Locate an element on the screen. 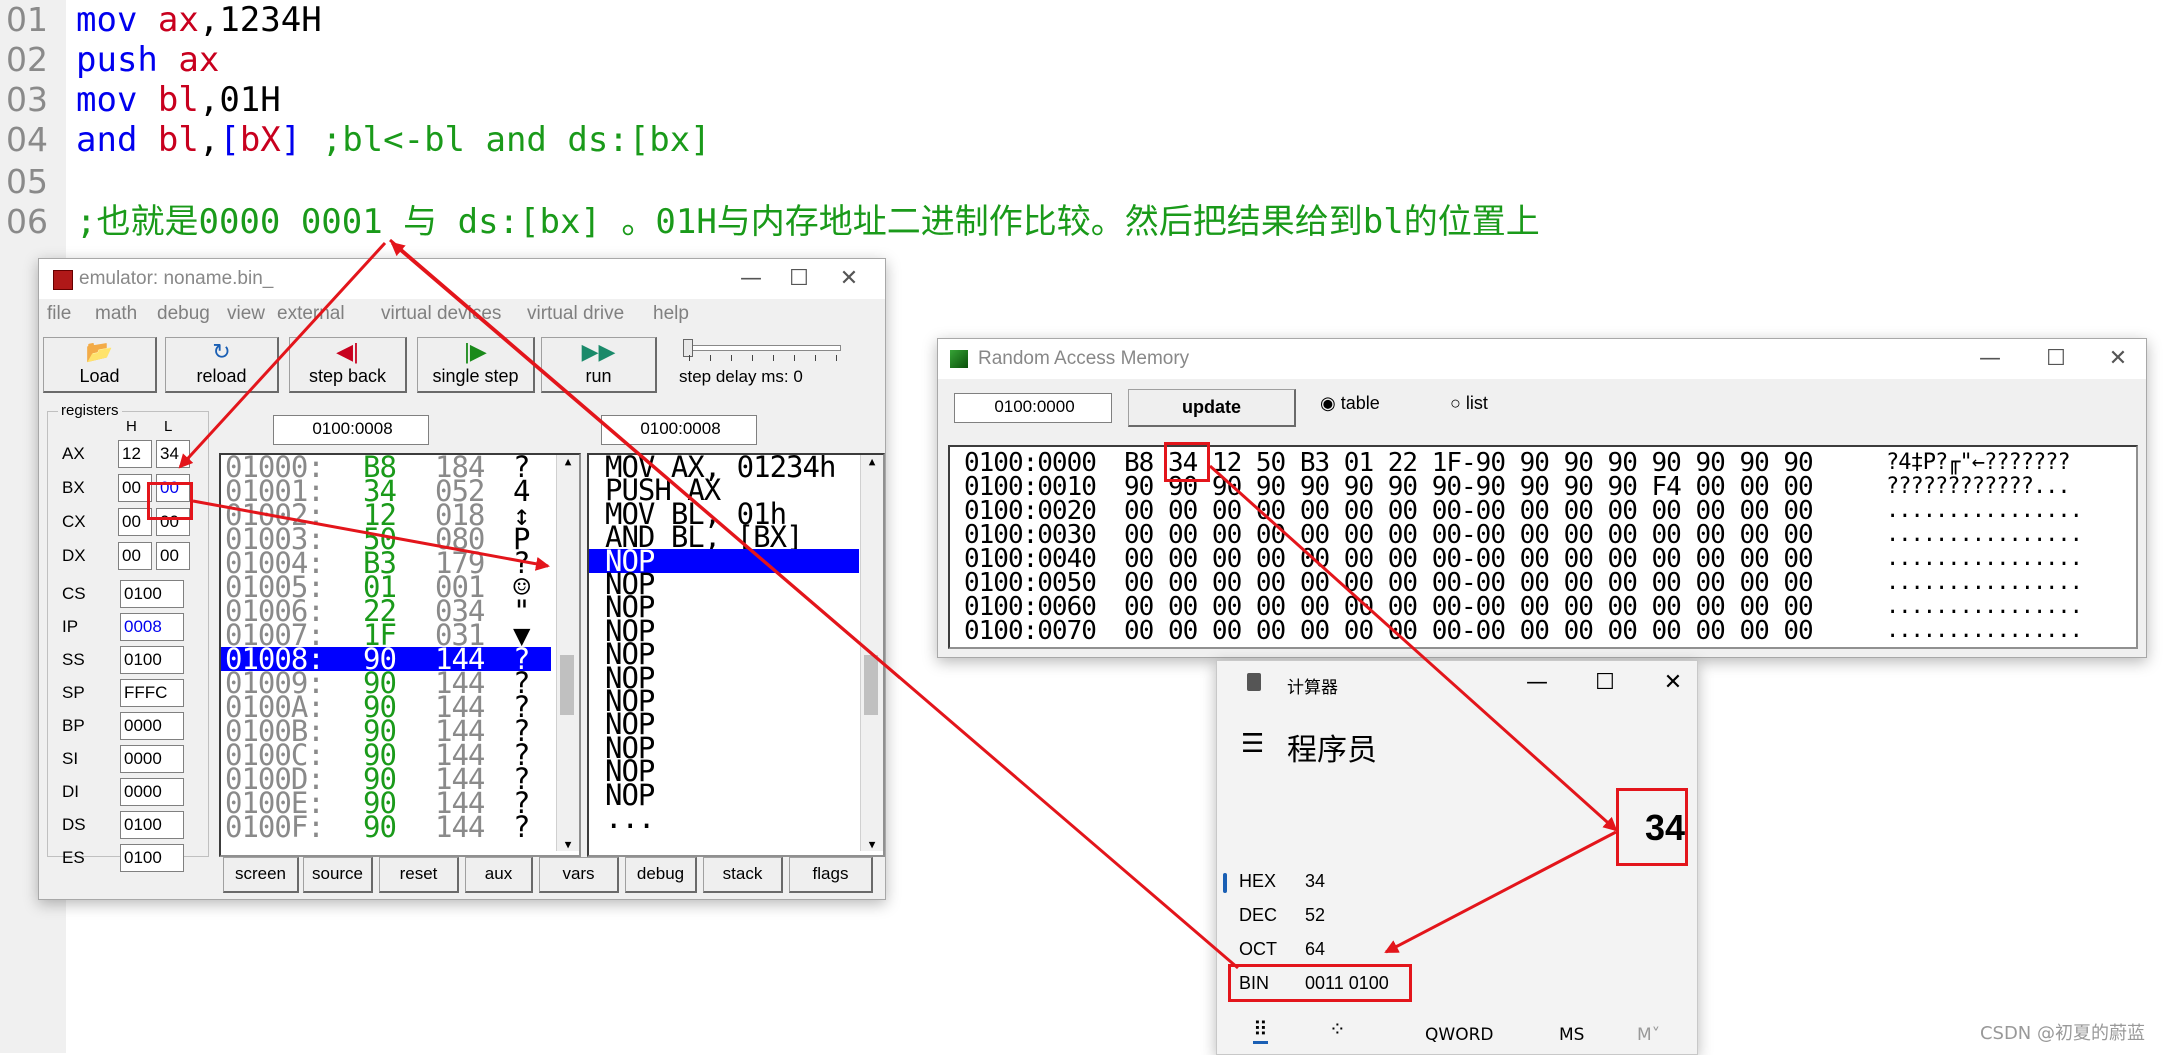 The height and width of the screenshot is (1055, 2163). step-back-button: ◀| step back is located at coordinates (348, 365).